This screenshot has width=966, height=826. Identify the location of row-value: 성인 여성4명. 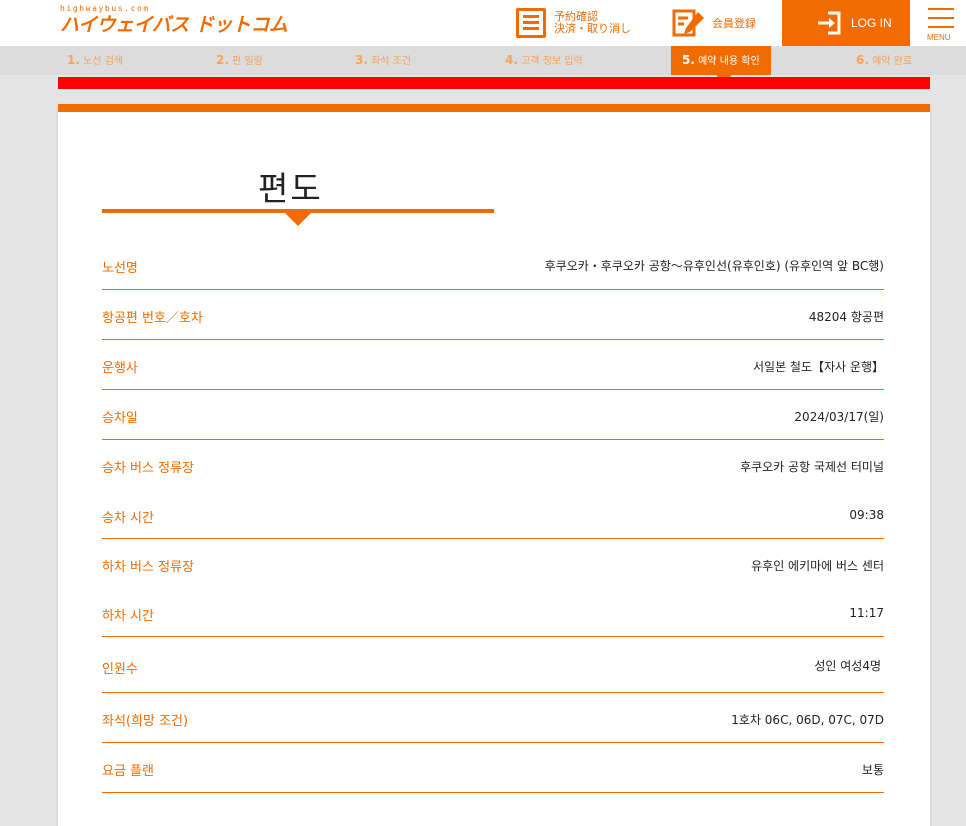
(847, 666).